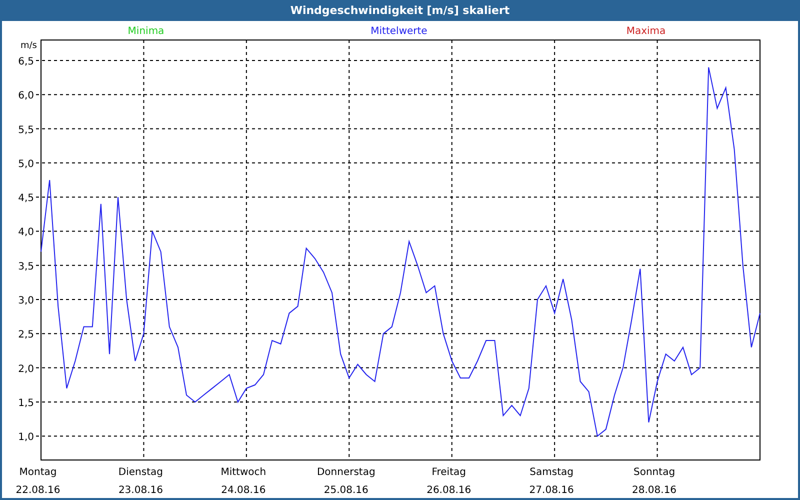 The image size is (800, 500). Describe the element at coordinates (654, 490) in the screenshot. I see `date-label: 28.08.16` at that location.